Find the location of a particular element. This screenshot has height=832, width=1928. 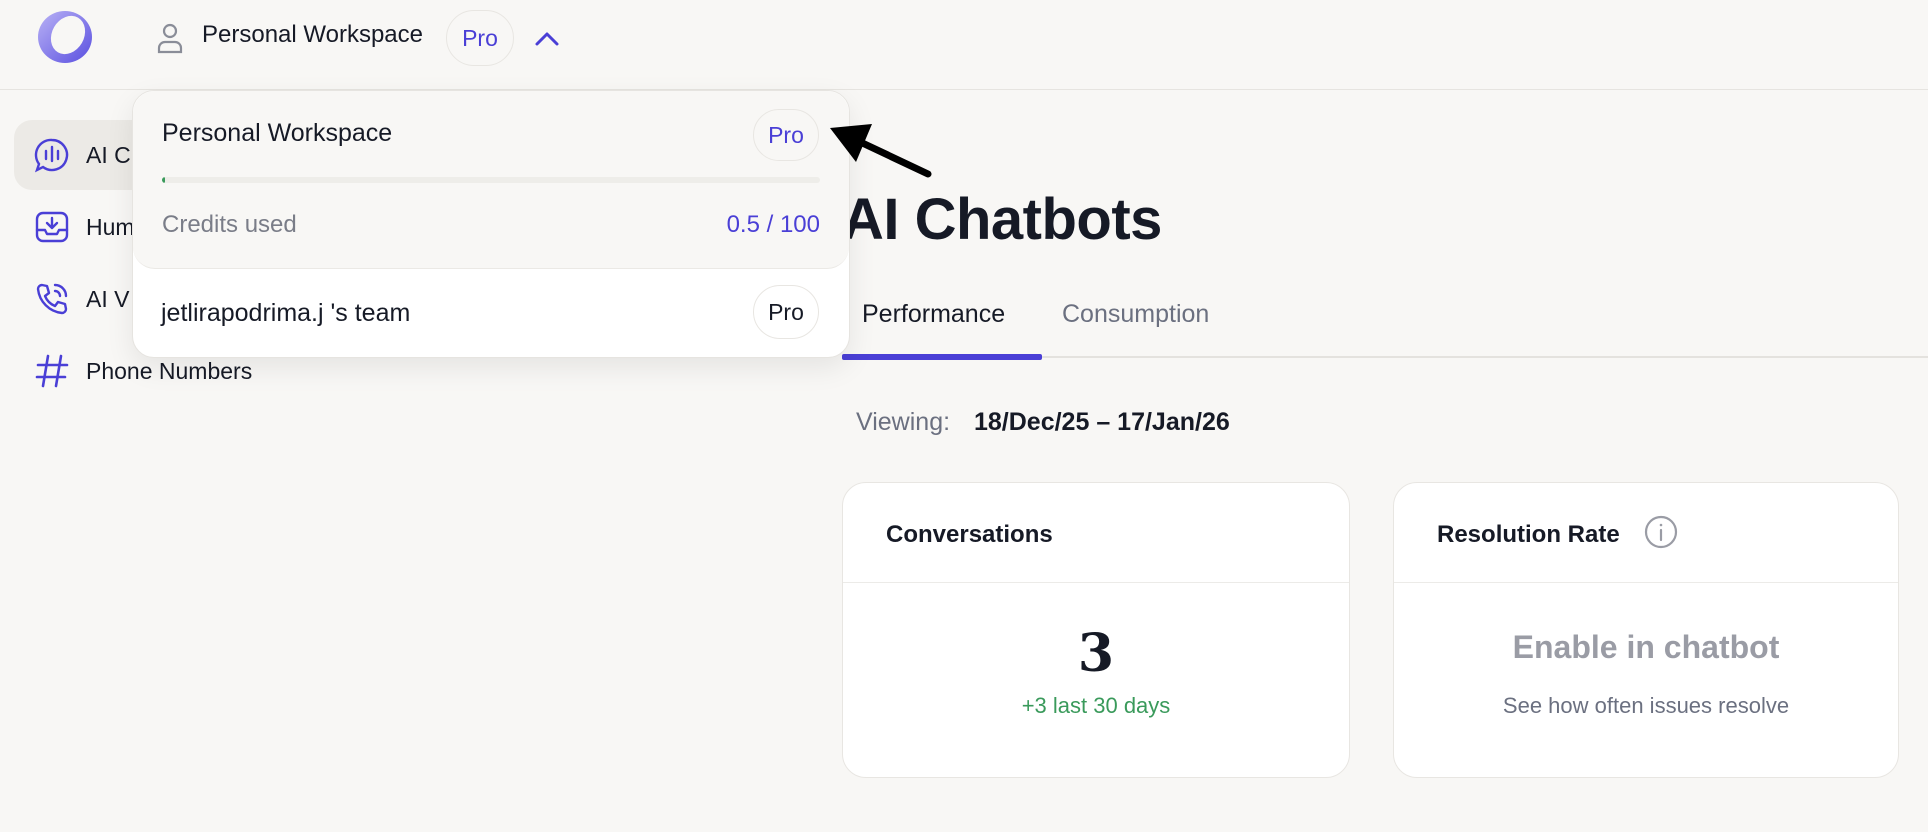

current-workspace-name: Personal Workspace is located at coordinates (277, 133).